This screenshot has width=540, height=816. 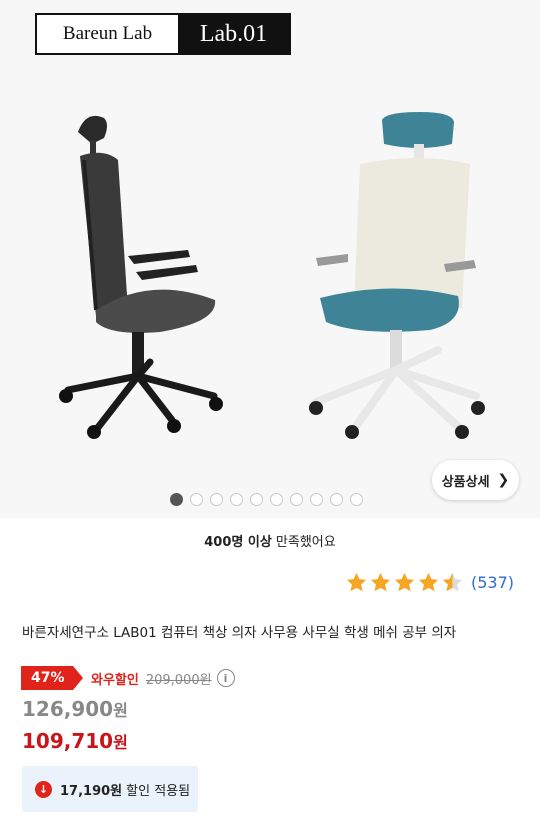 What do you see at coordinates (52, 678) in the screenshot?
I see `discount-rate-badge: 47%` at bounding box center [52, 678].